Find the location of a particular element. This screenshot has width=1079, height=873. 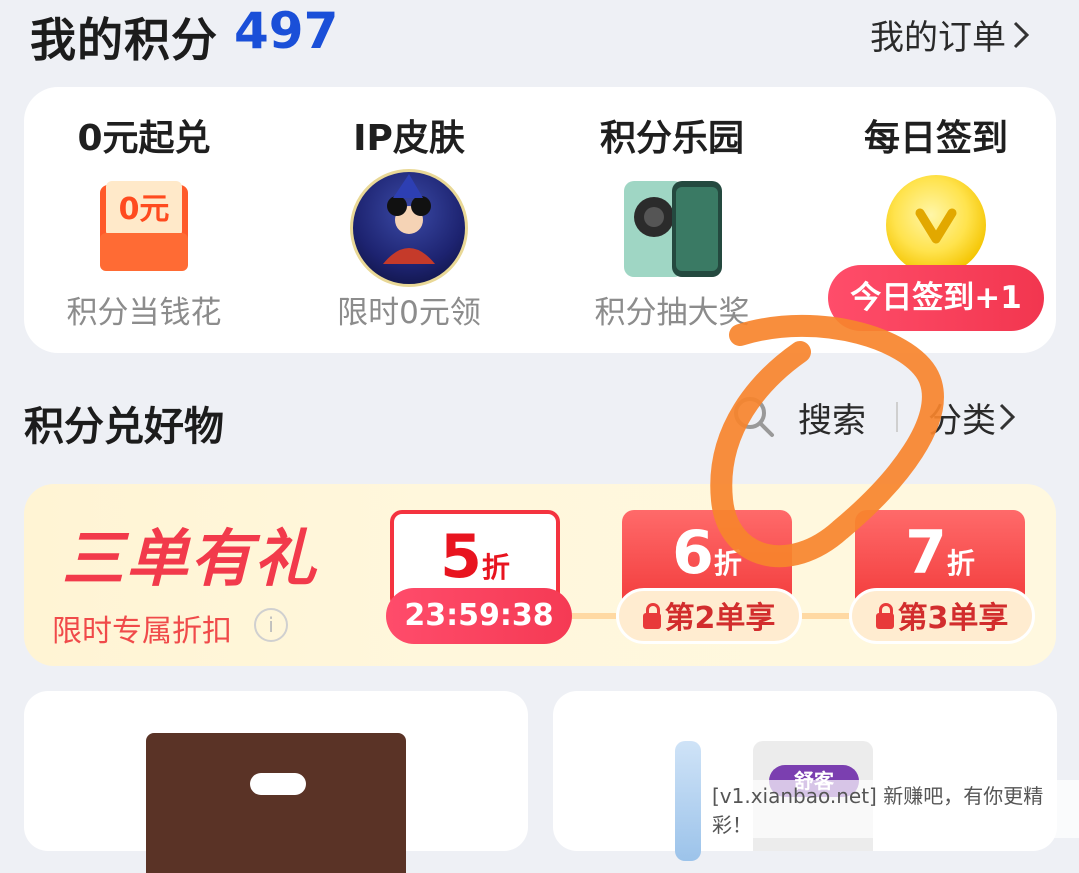

bag-handle is located at coordinates (278, 784).